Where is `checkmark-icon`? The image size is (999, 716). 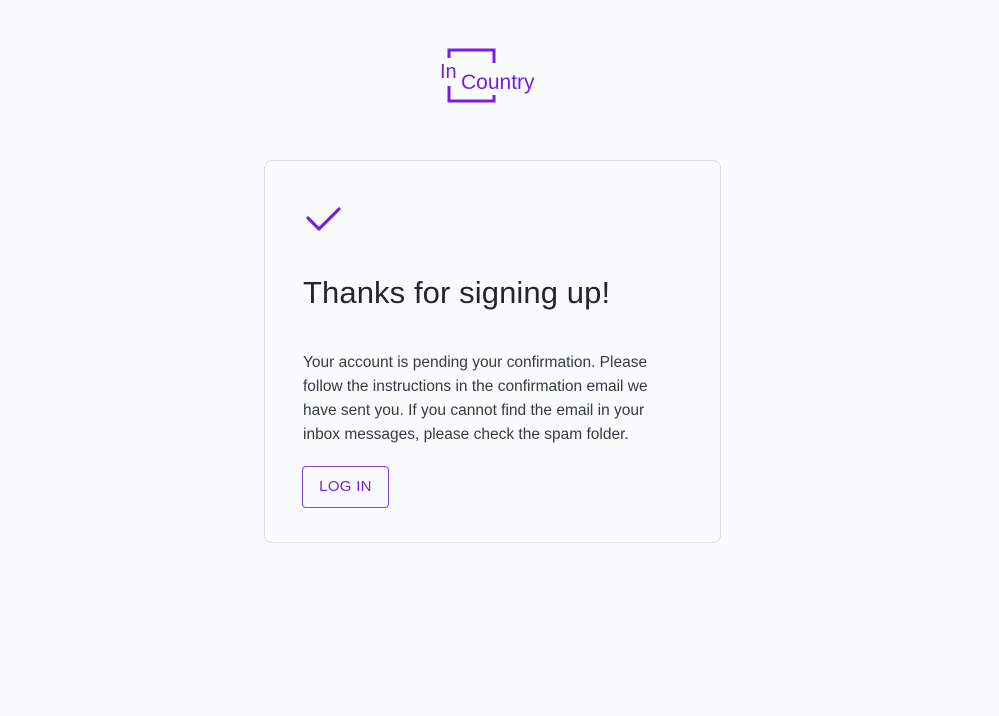
checkmark-icon is located at coordinates (323, 220).